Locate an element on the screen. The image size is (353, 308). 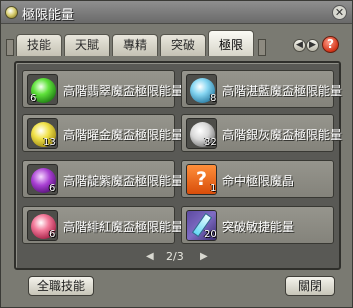
close-button: 關閉 is located at coordinates (310, 286).